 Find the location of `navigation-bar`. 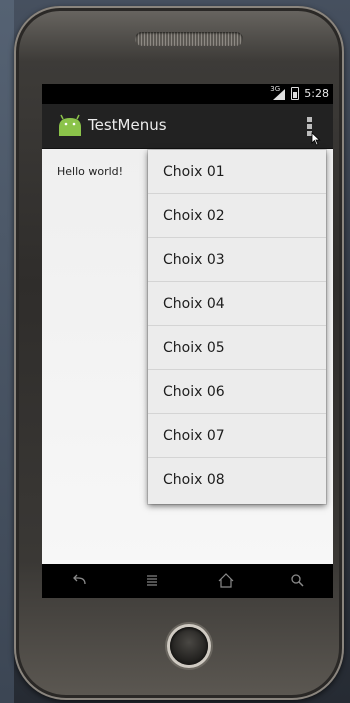

navigation-bar is located at coordinates (187, 581).